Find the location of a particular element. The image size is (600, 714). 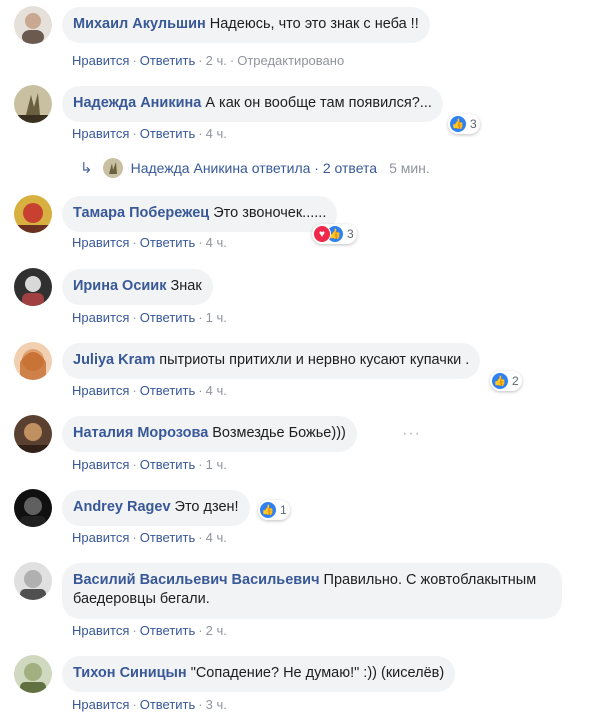

comment-actions: Нравится · Ответить · 2 ч. is located at coordinates (149, 630).